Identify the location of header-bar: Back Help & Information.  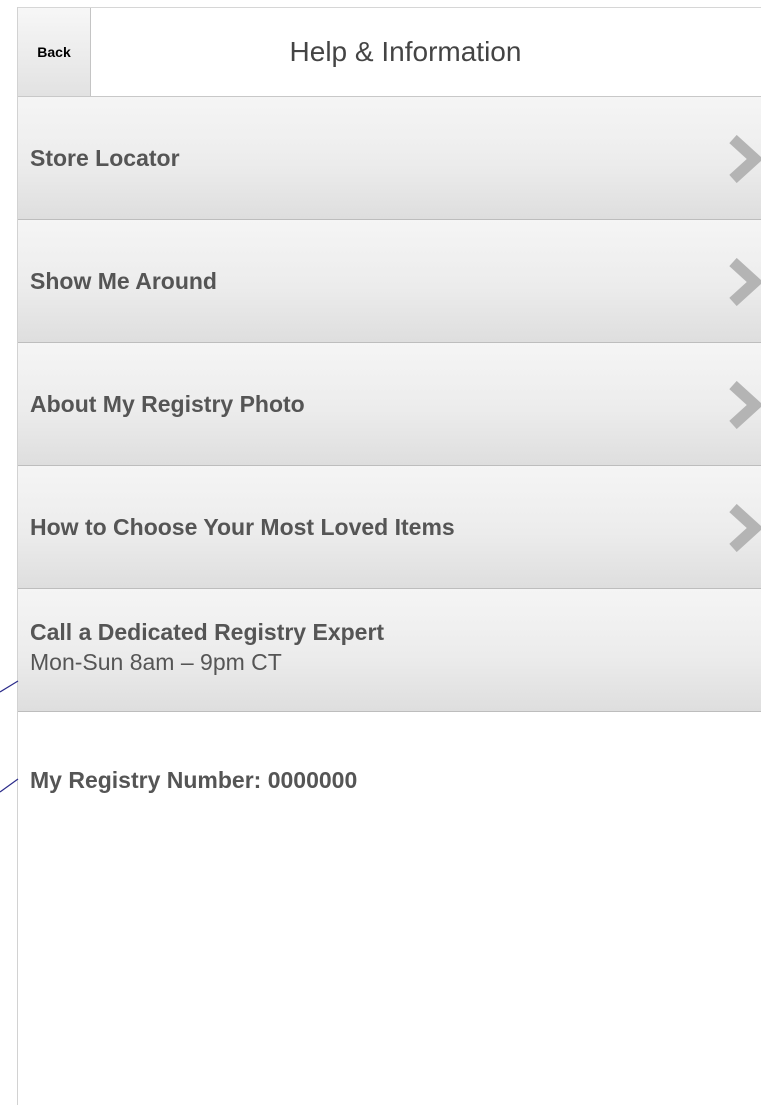
(389, 52).